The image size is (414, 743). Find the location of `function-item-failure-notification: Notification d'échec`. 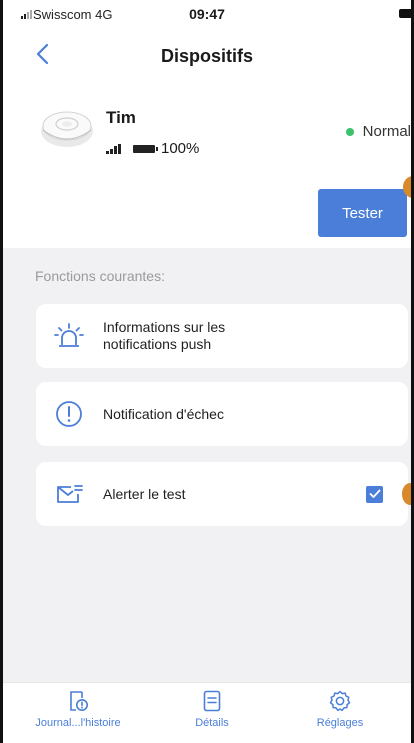

function-item-failure-notification: Notification d'échec is located at coordinates (222, 414).